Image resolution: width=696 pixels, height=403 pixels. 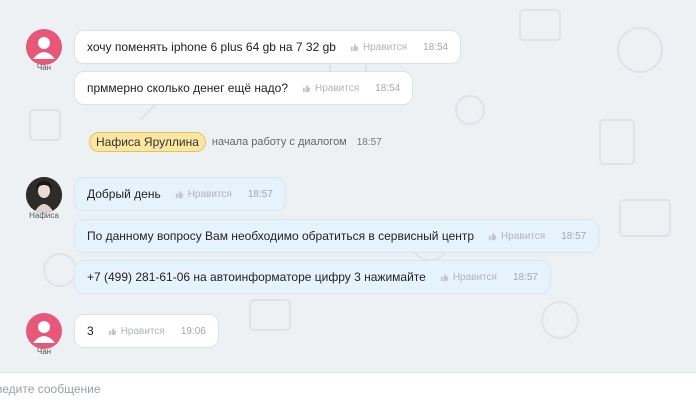 I want to click on operator-avatar, so click(x=44, y=195).